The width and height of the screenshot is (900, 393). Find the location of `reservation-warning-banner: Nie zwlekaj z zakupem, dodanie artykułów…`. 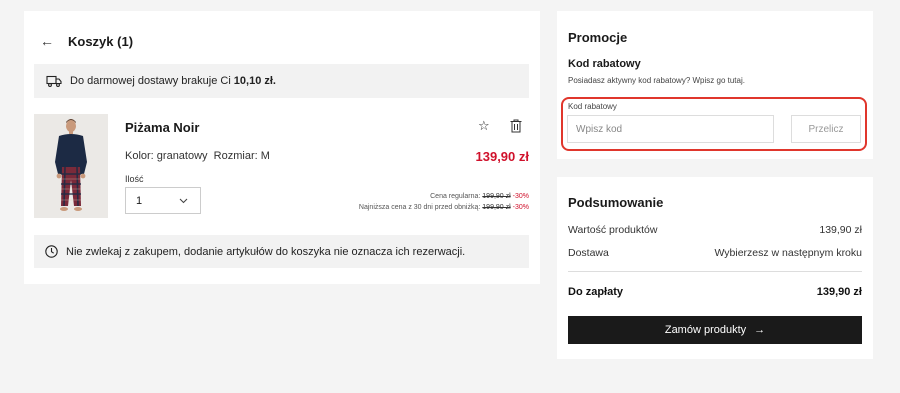

reservation-warning-banner: Nie zwlekaj z zakupem, dodanie artykułów… is located at coordinates (281, 251).